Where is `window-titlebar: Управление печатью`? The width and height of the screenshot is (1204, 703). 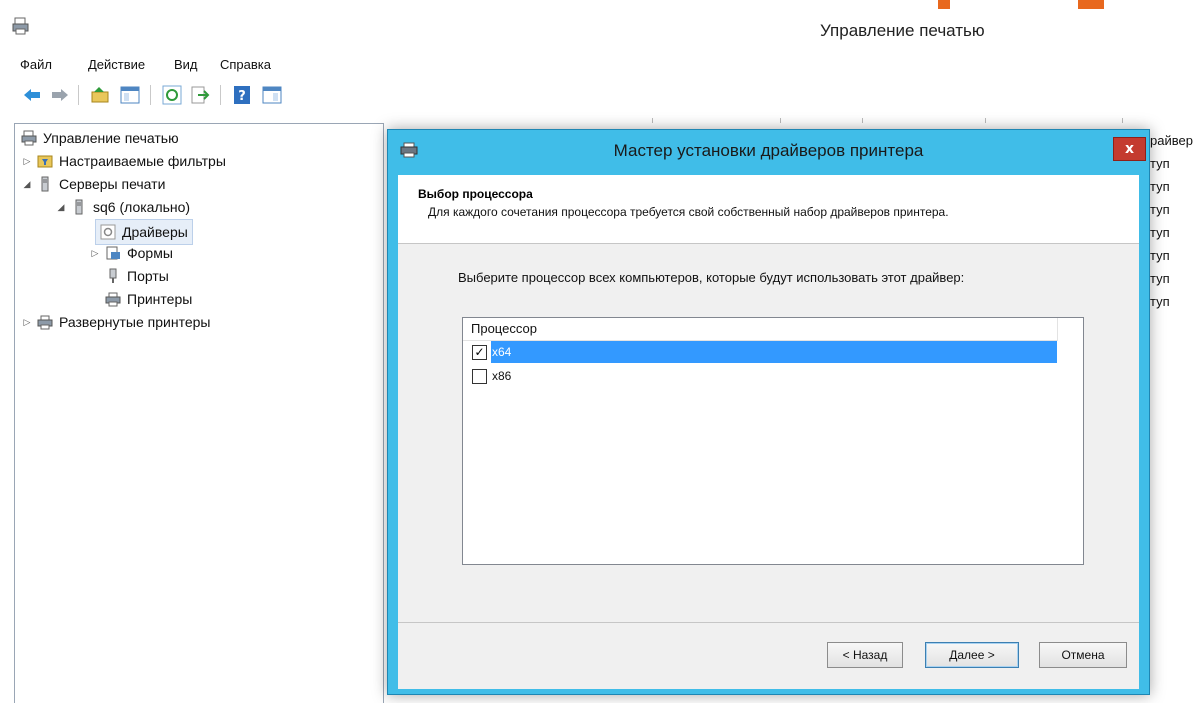 window-titlebar: Управление печатью is located at coordinates (602, 30).